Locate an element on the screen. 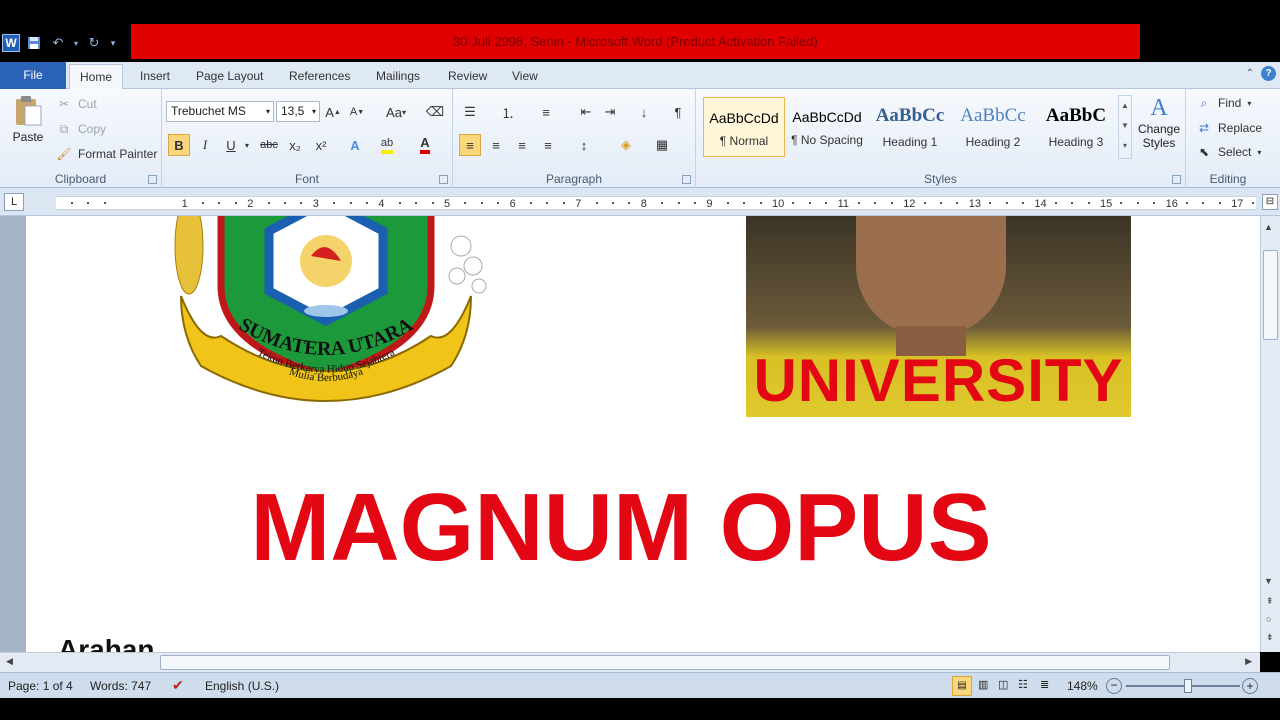  highlight-icon: ab is located at coordinates (387, 145).